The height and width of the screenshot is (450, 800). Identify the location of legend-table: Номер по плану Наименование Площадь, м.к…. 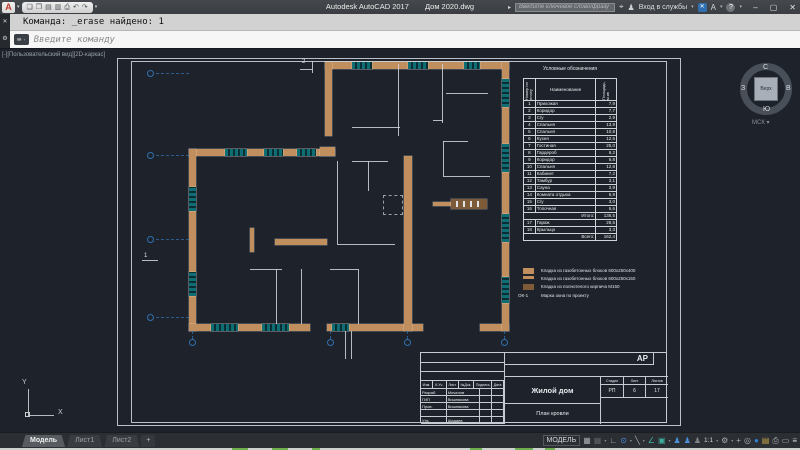
(570, 159).